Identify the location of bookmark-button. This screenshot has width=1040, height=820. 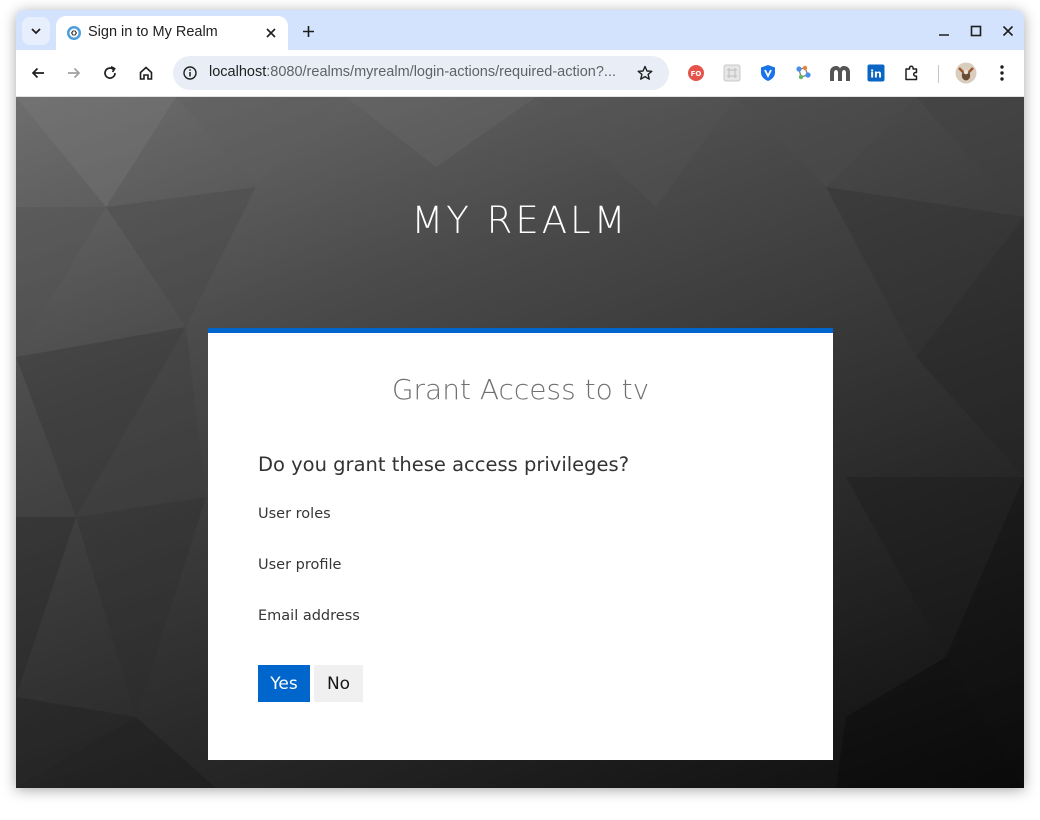
(645, 73).